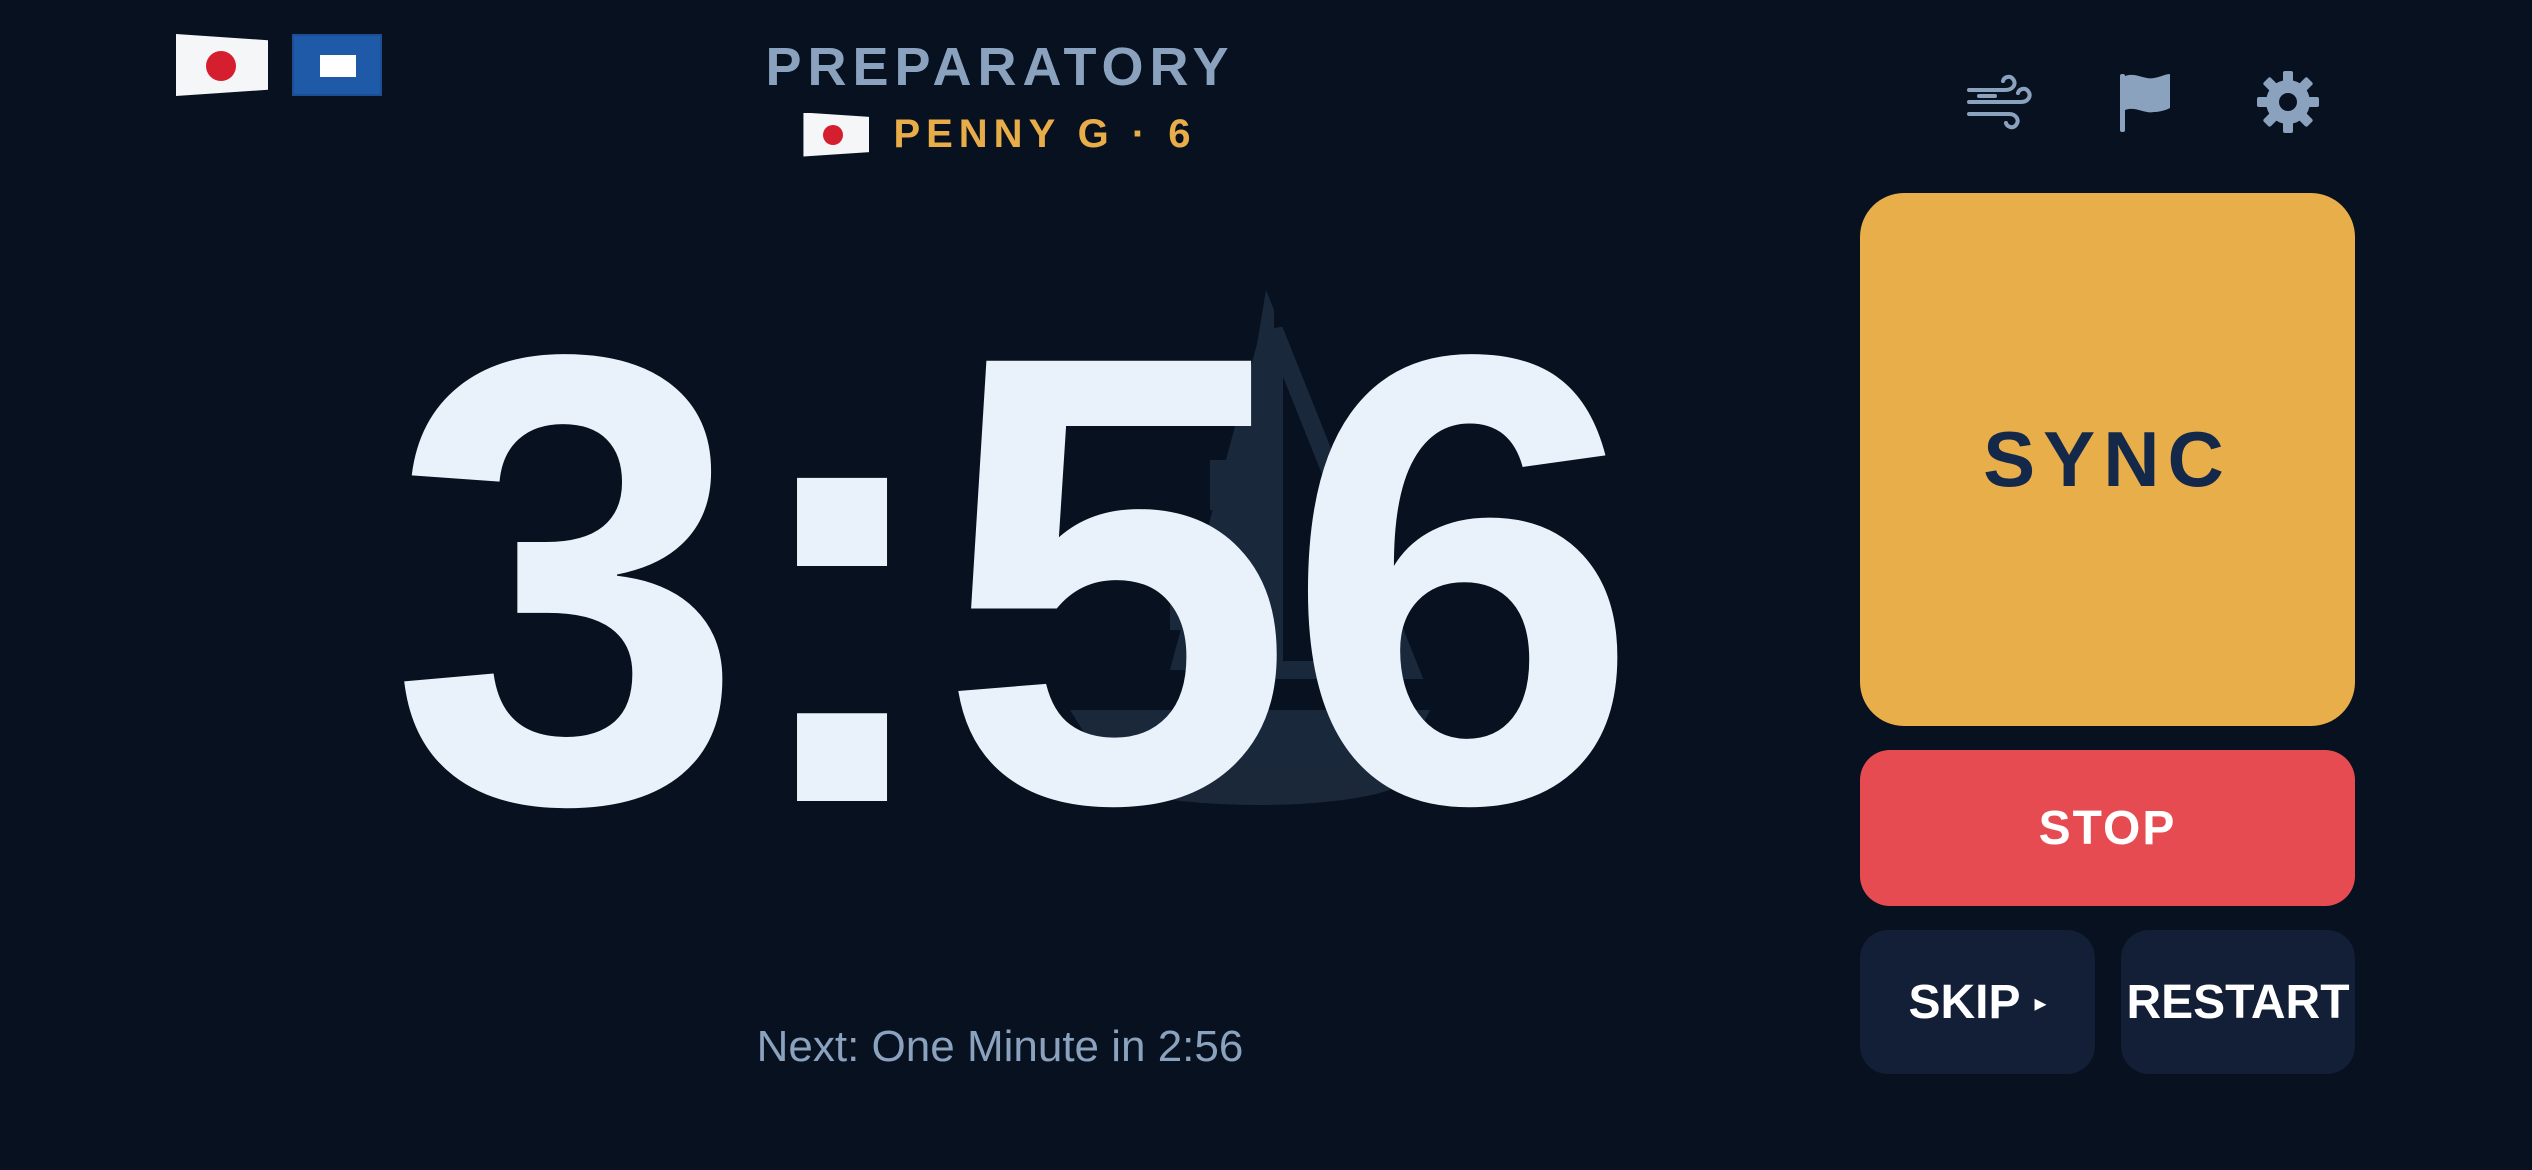  What do you see at coordinates (2107, 828) in the screenshot?
I see `stop-button: STOP` at bounding box center [2107, 828].